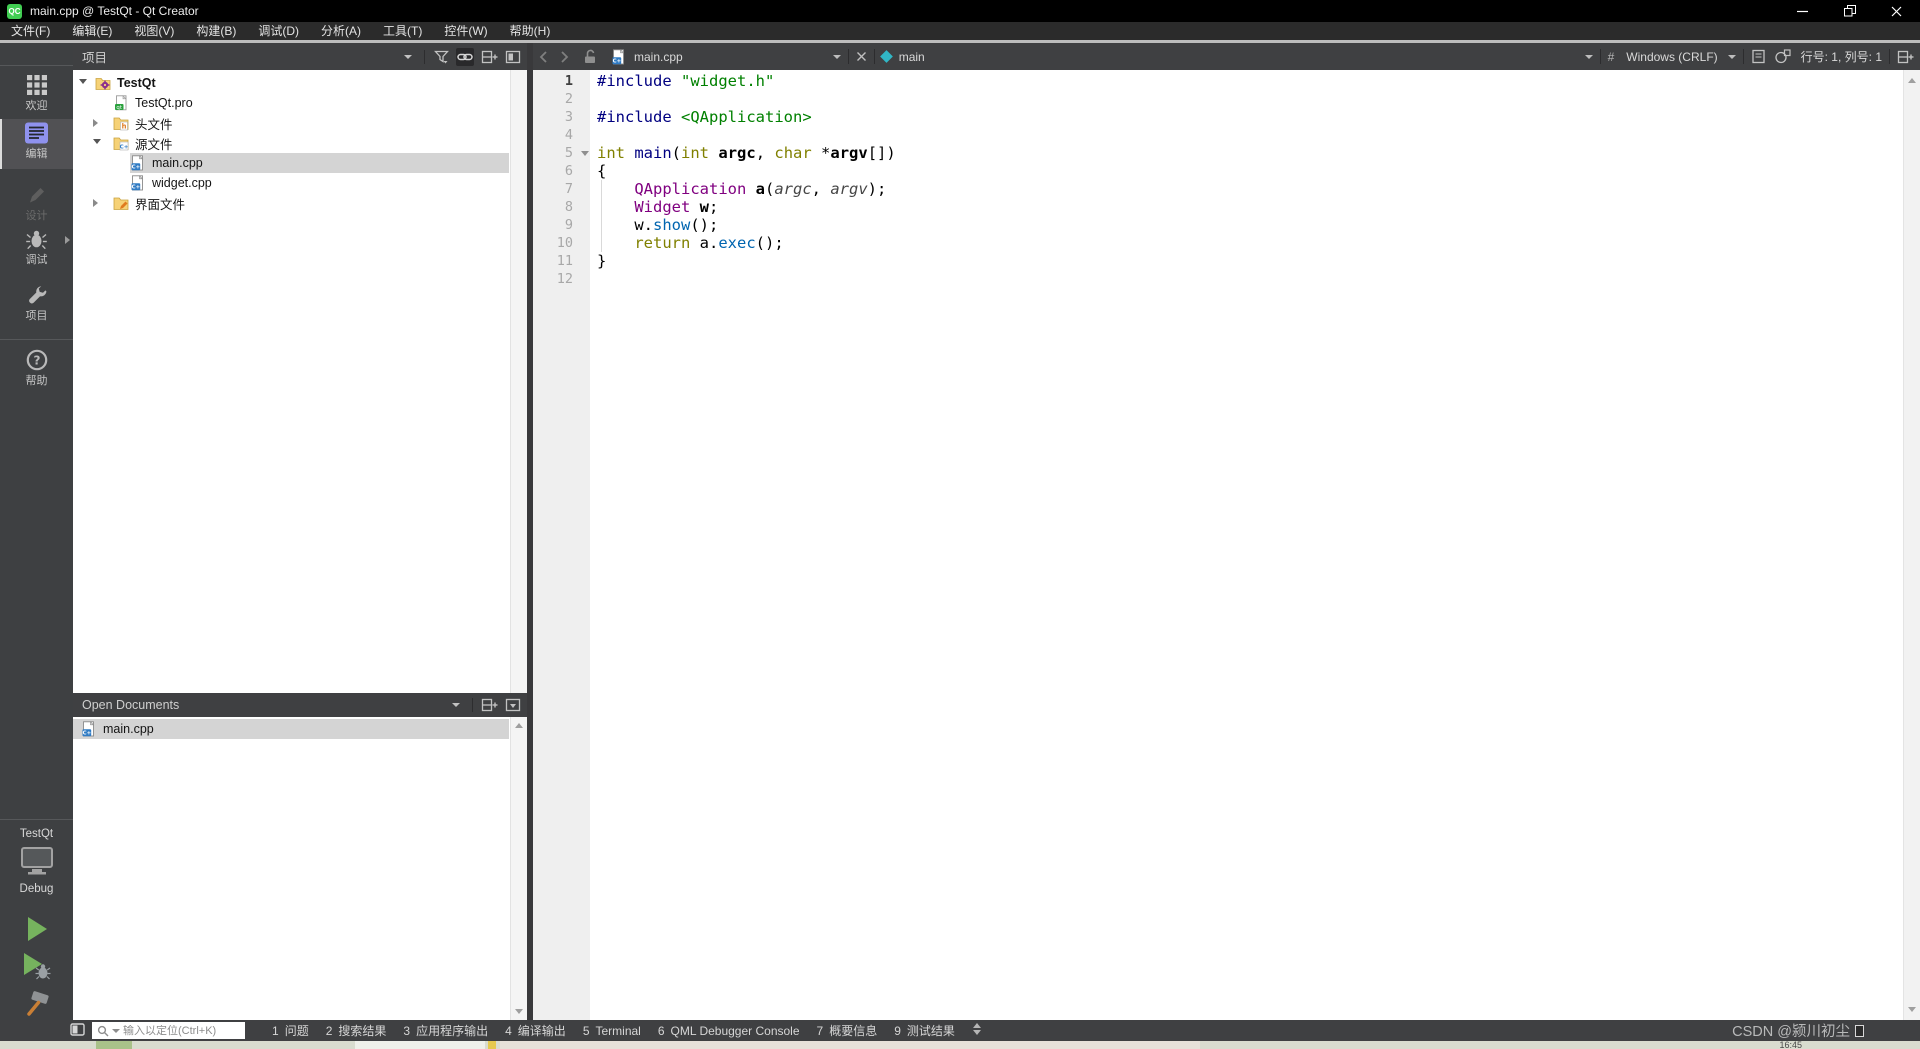  What do you see at coordinates (1218, 171) in the screenshot?
I see `code-line-6: 6{` at bounding box center [1218, 171].